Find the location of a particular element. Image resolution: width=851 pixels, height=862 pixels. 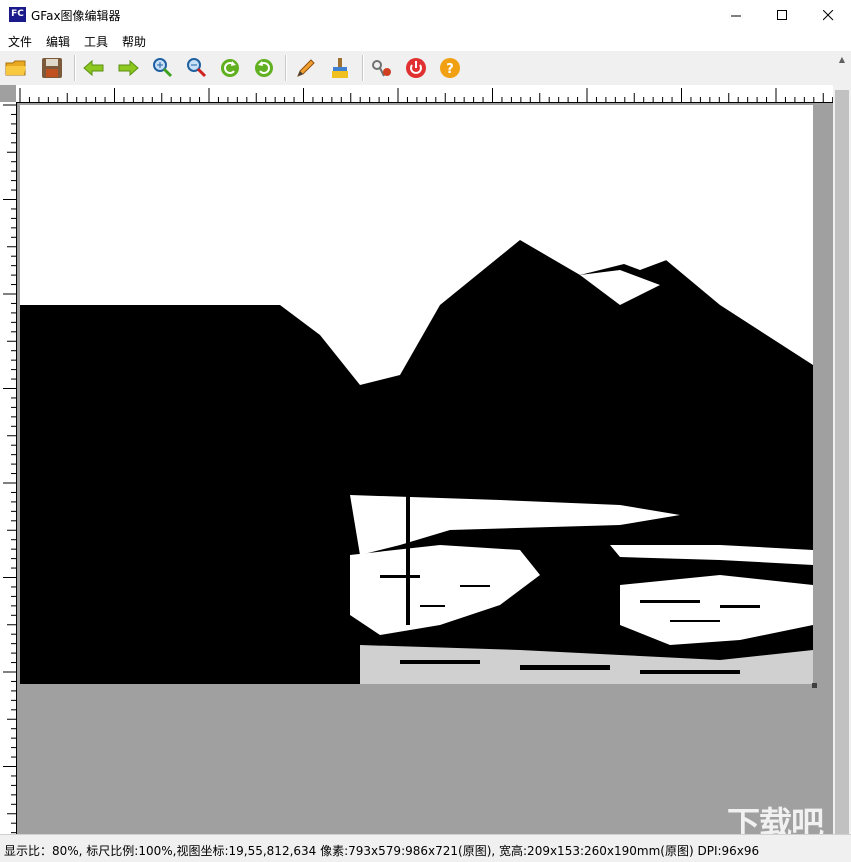

app-icon: FC is located at coordinates (17, 14).